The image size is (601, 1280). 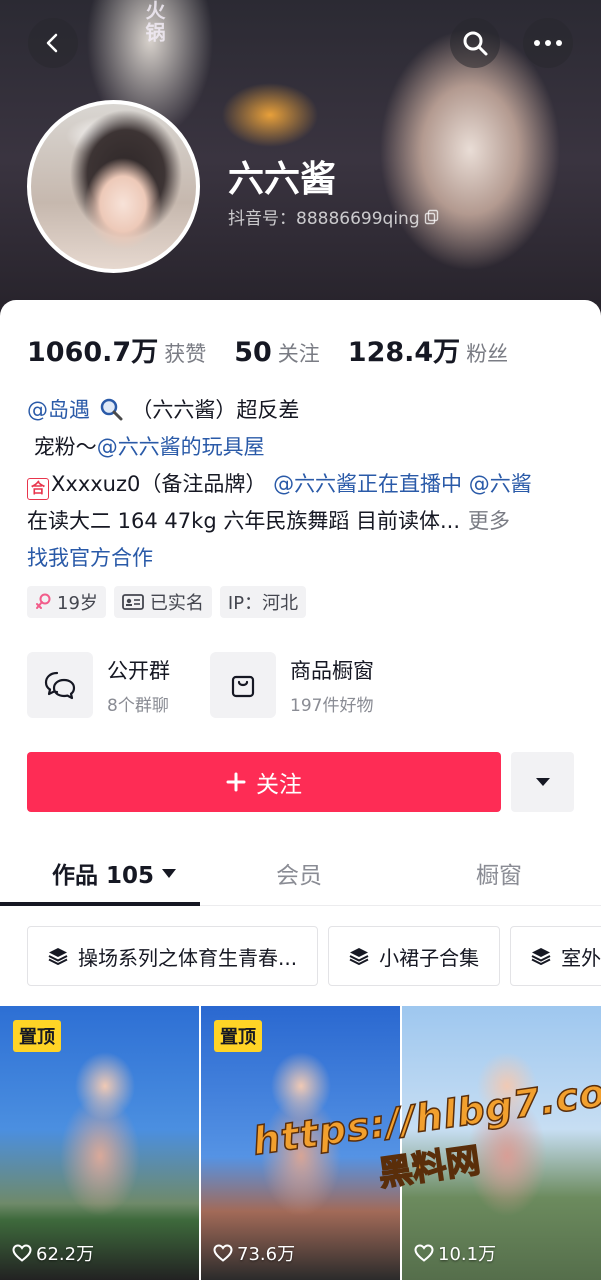 I want to click on shopping-bag-icon, so click(x=243, y=686).